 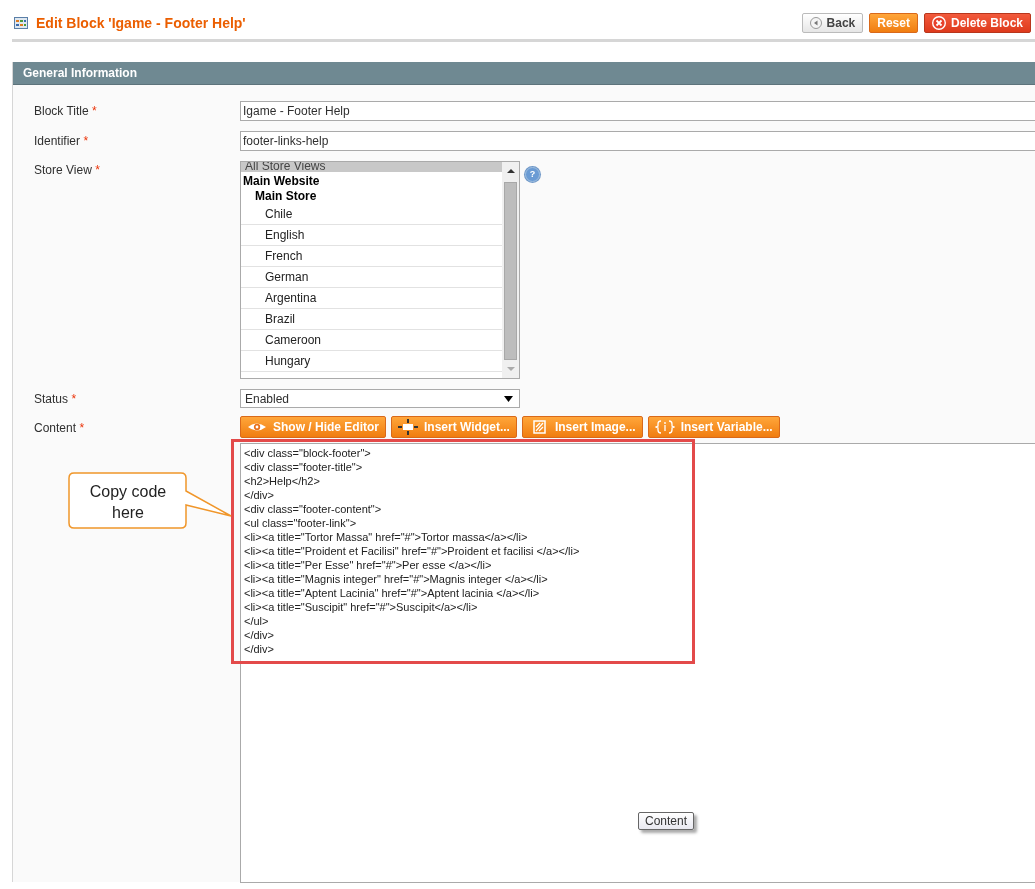 What do you see at coordinates (371, 196) in the screenshot?
I see `list-option: Main Store` at bounding box center [371, 196].